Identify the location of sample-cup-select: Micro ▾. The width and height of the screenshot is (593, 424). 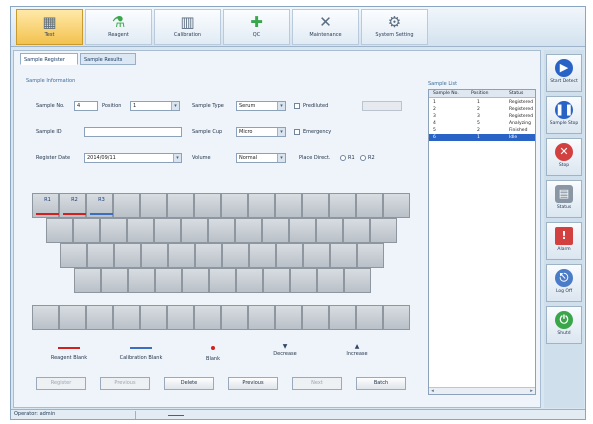
(261, 132).